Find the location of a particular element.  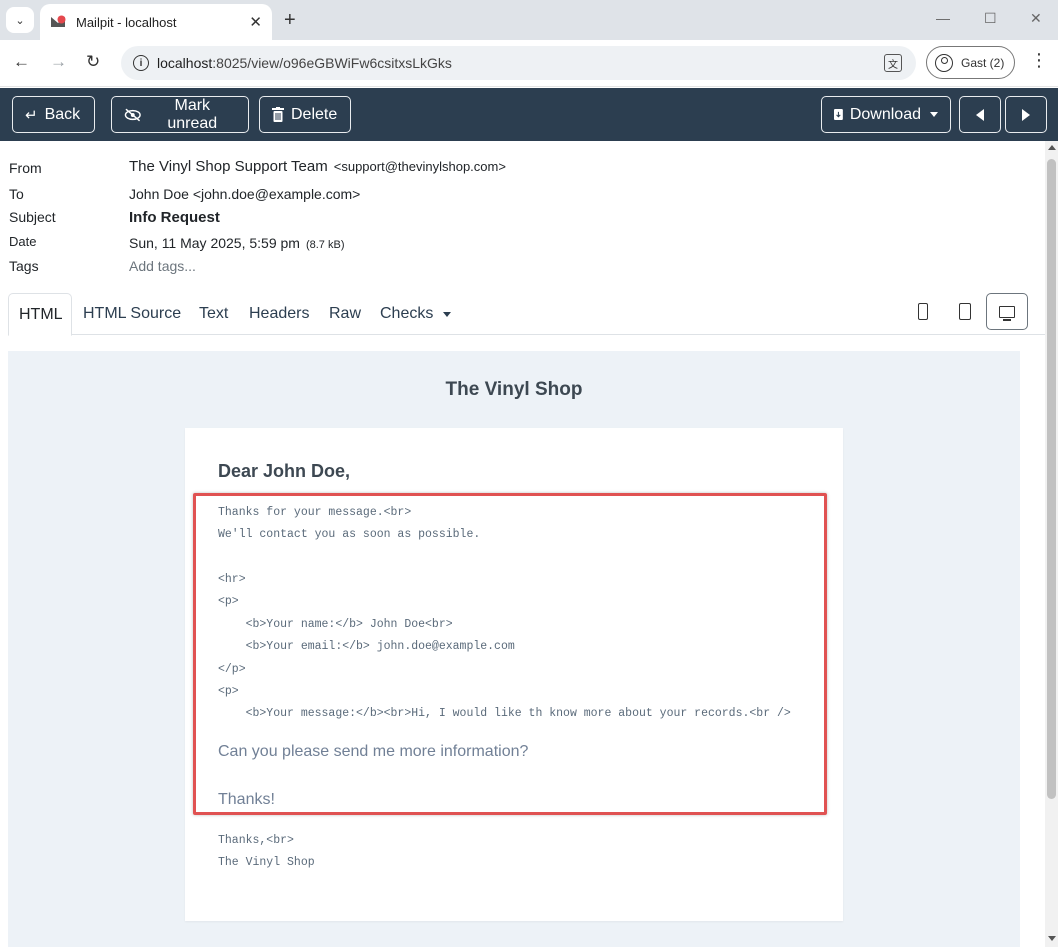

subject-label: Subject is located at coordinates (32, 217).